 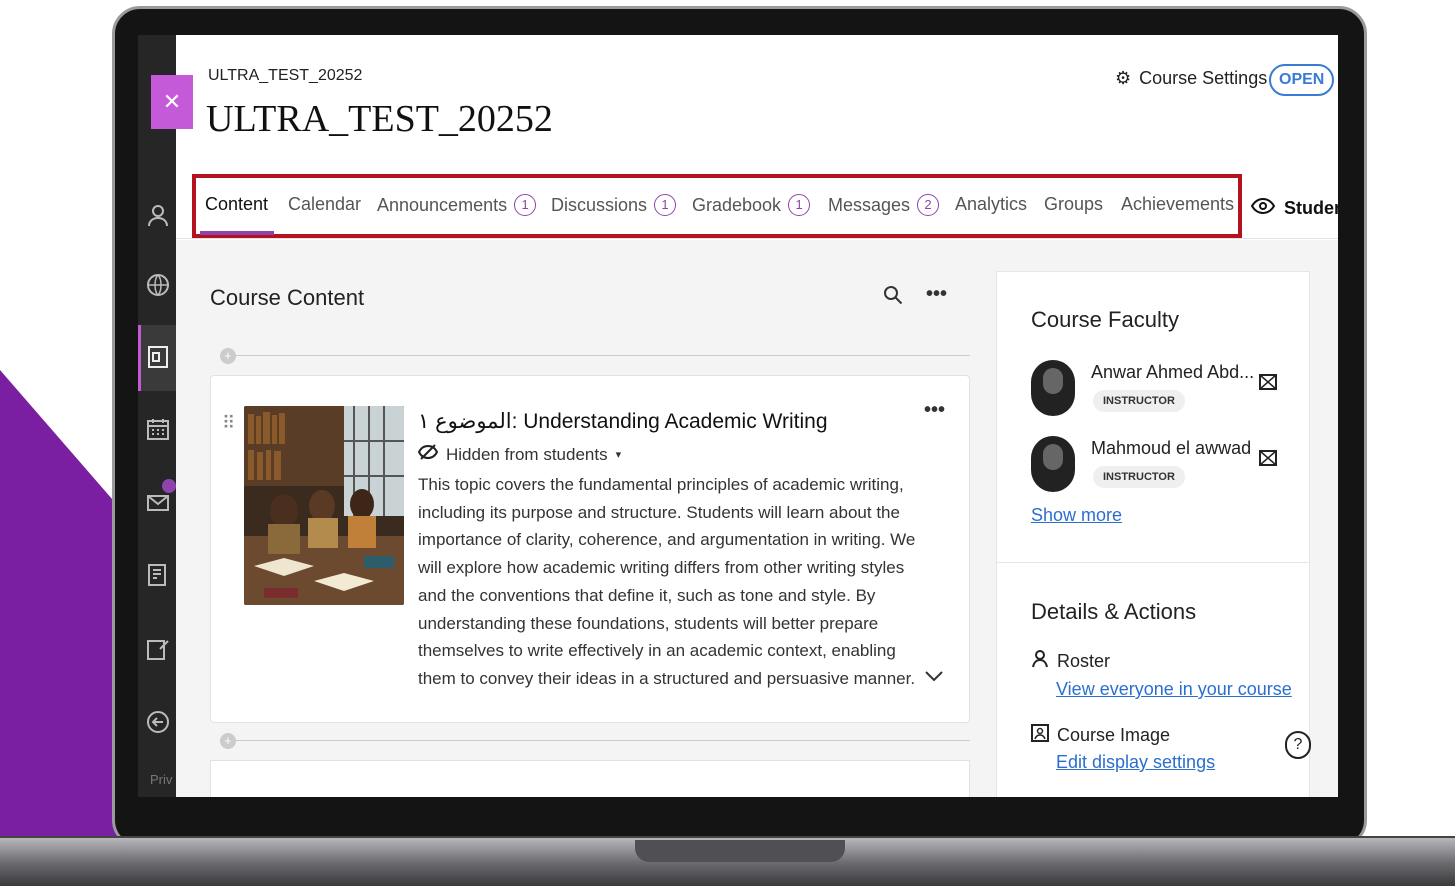 I want to click on sidebar: Priv, so click(x=157, y=416).